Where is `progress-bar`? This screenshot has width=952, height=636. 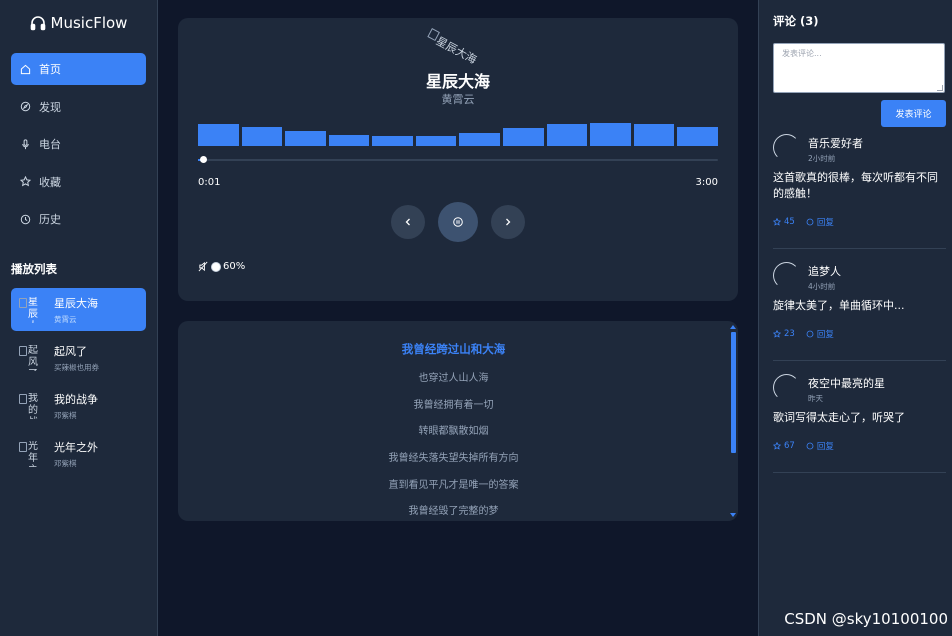 progress-bar is located at coordinates (458, 159).